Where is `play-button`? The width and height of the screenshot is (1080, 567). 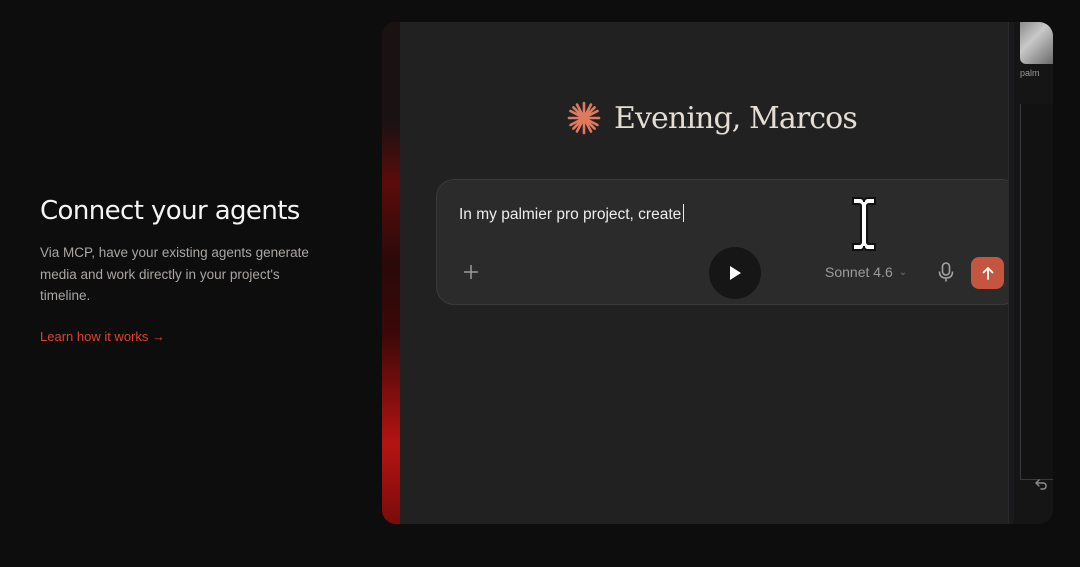
play-button is located at coordinates (735, 273).